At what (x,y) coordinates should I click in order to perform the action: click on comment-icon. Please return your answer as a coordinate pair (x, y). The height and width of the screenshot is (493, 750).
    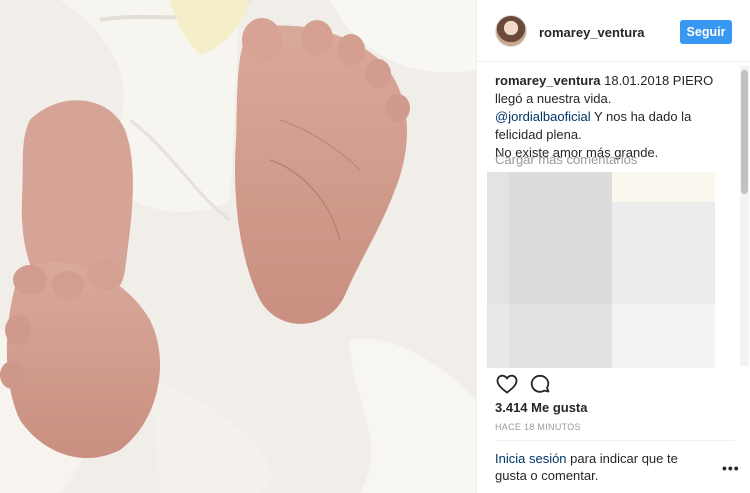
    Looking at the image, I should click on (540, 384).